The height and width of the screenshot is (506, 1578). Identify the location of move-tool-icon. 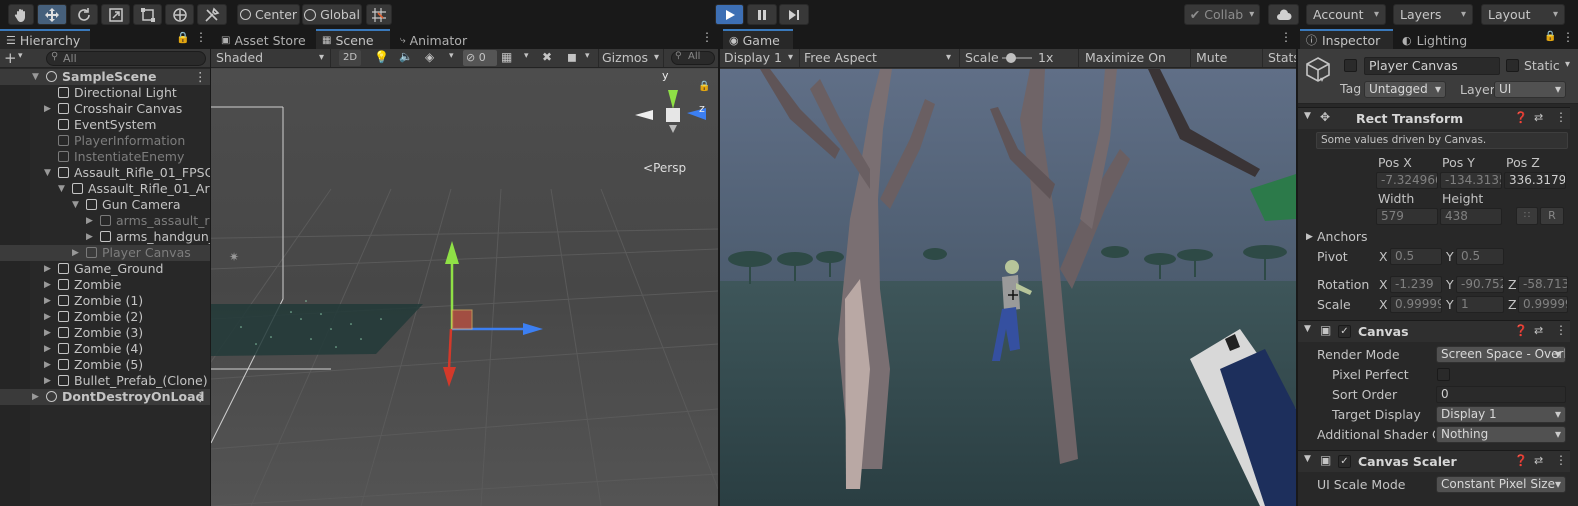
(52, 14).